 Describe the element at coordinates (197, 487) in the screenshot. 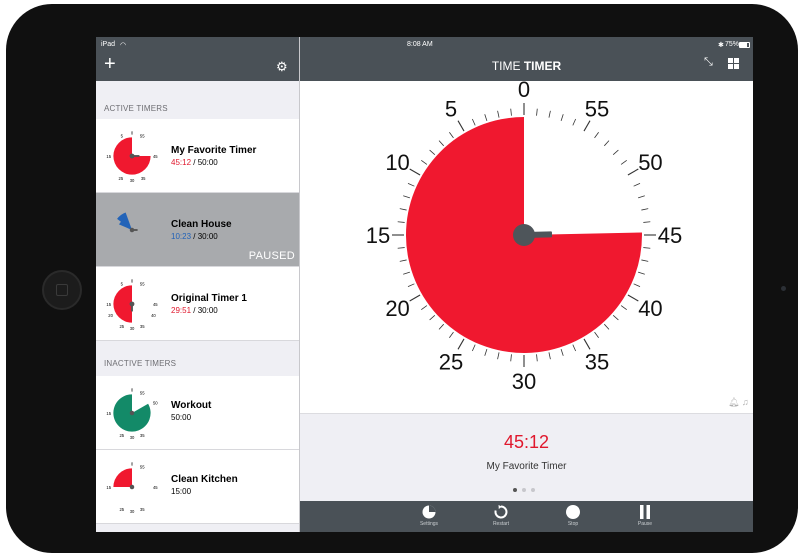

I see `timer-row-clean-kitchen: 0 55 15 45 25 30 35 Clean Kitchen 15:00` at that location.